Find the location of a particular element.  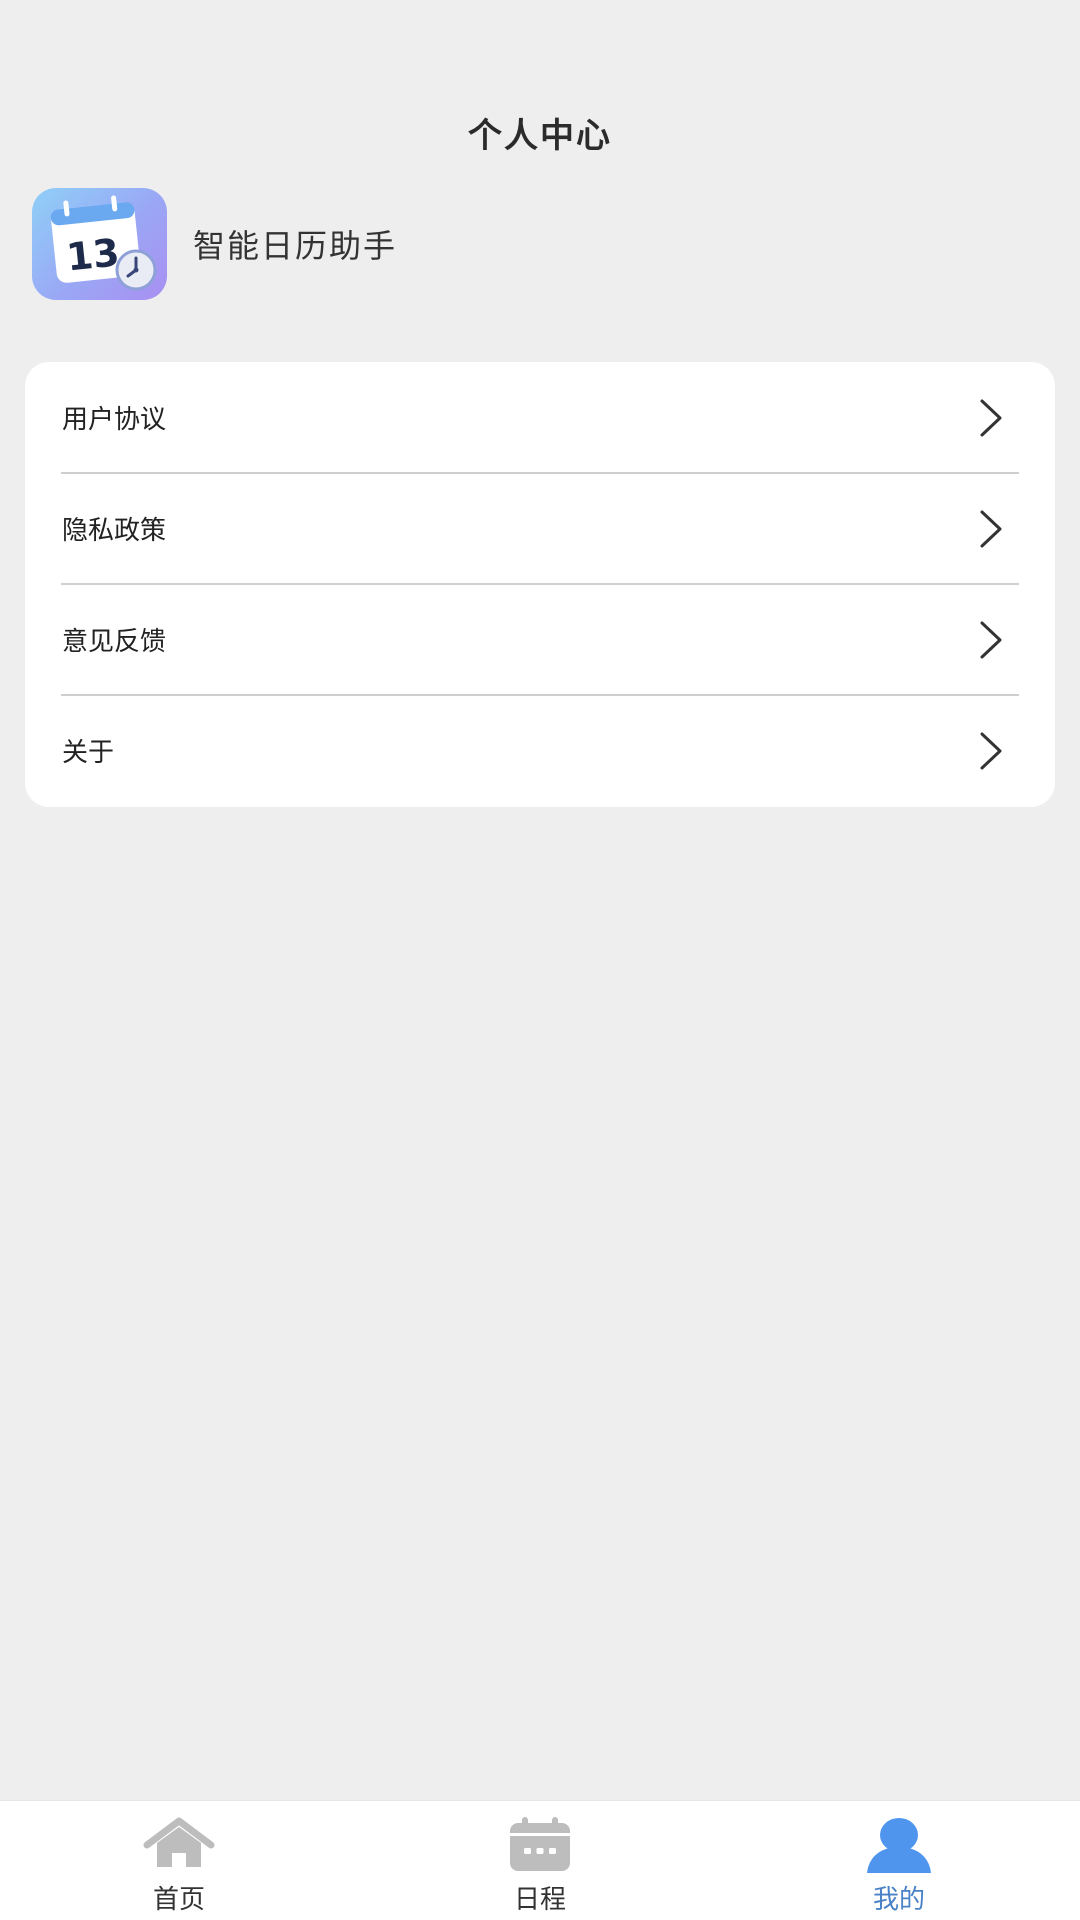

app-name: 智能日历助手 is located at coordinates (295, 246).